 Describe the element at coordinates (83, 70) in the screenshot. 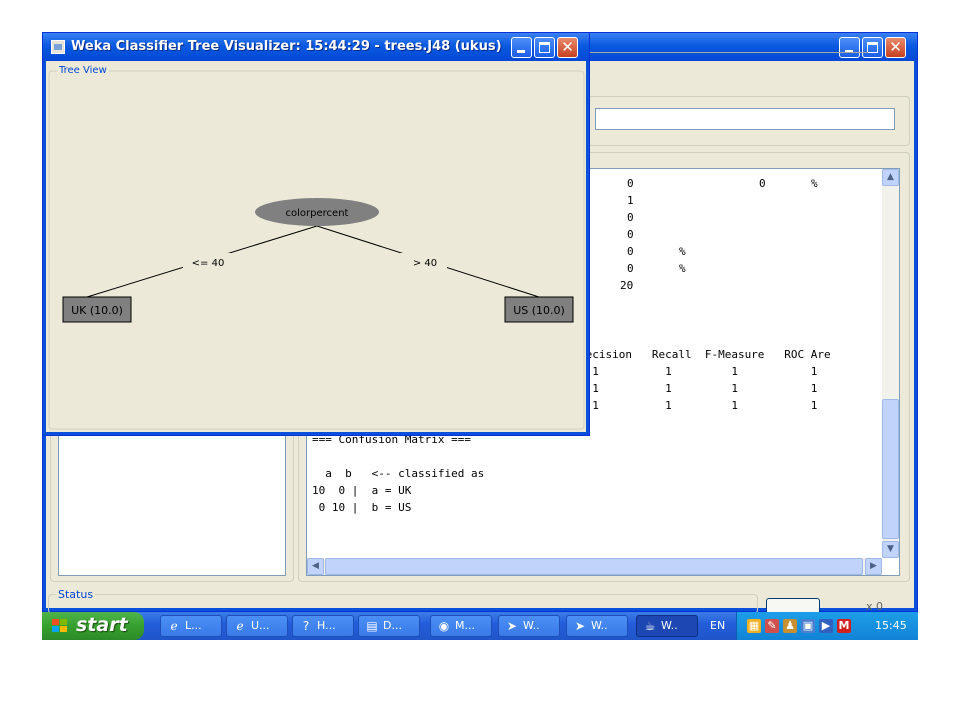

I see `tree-view-label: Tree View` at that location.